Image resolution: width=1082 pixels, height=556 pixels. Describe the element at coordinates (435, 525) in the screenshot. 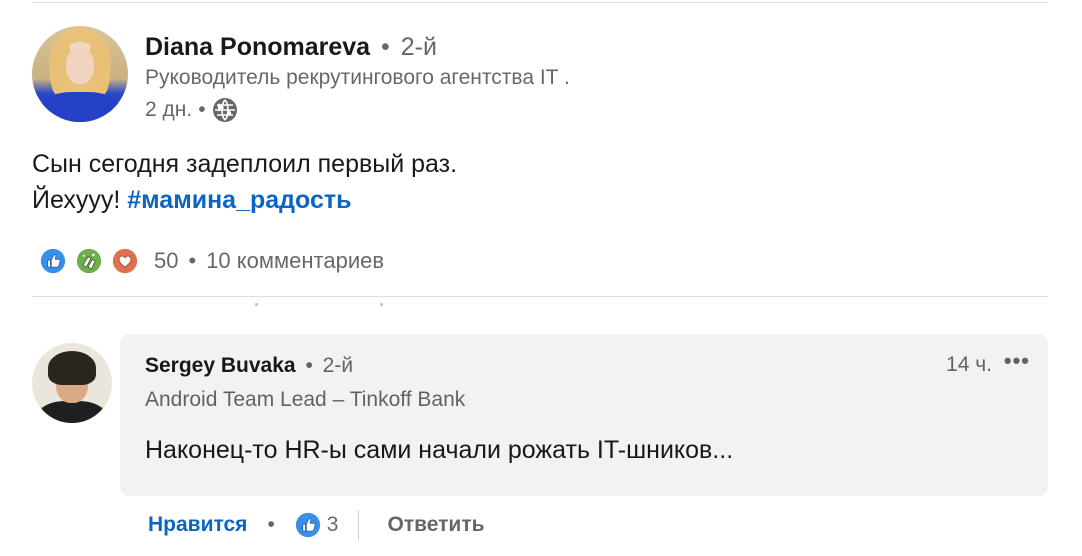

I see `reply-button: Ответить` at that location.